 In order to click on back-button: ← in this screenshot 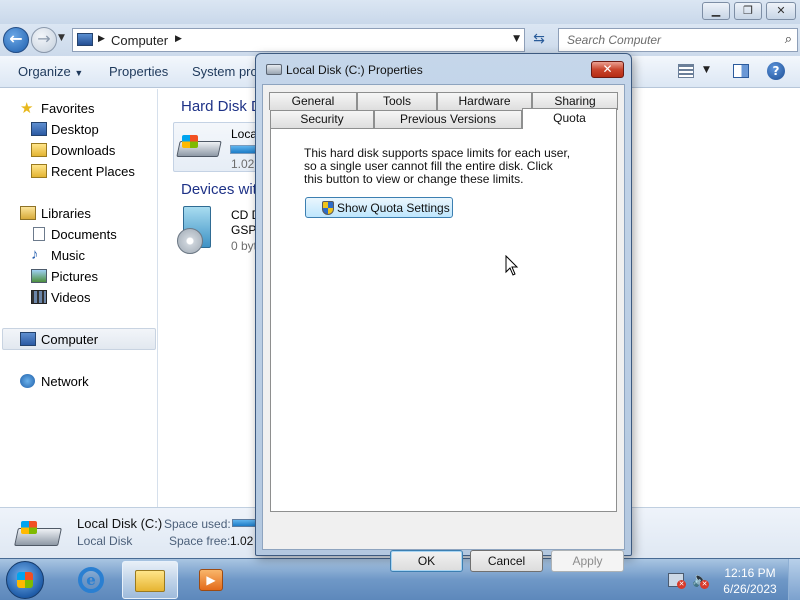, I will do `click(16, 40)`.